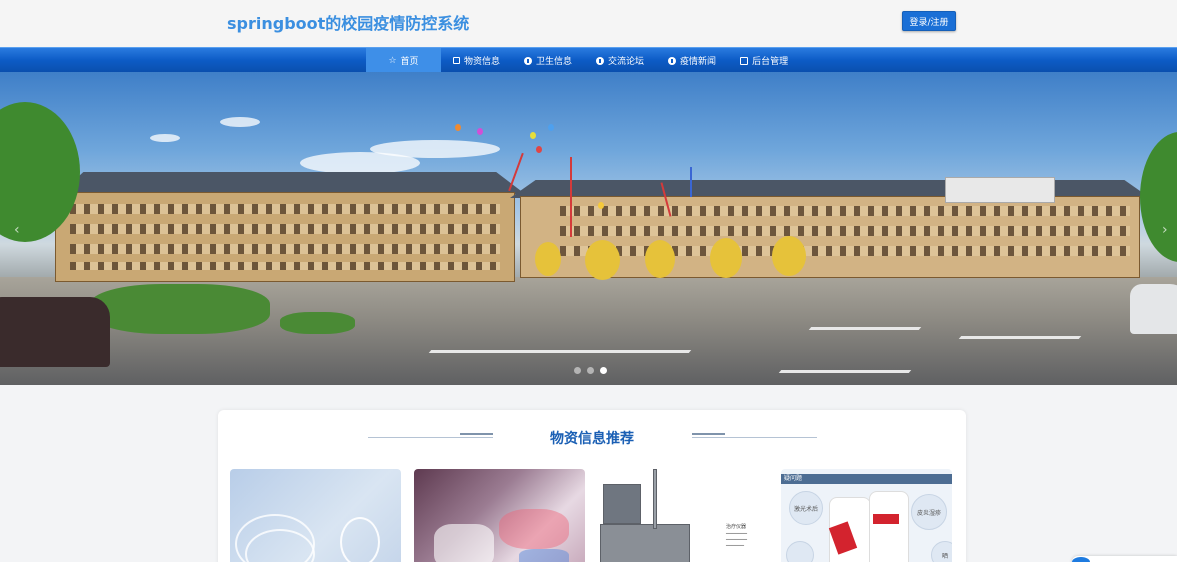  I want to click on nav-item-label: 首页, so click(409, 62).